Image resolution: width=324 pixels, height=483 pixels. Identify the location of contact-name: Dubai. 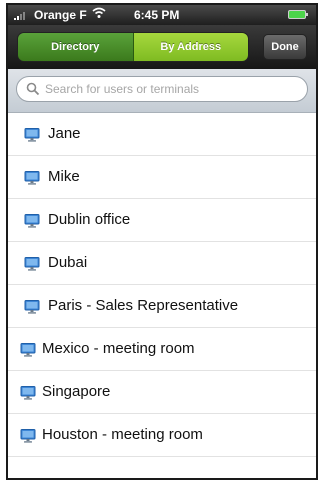
(68, 262).